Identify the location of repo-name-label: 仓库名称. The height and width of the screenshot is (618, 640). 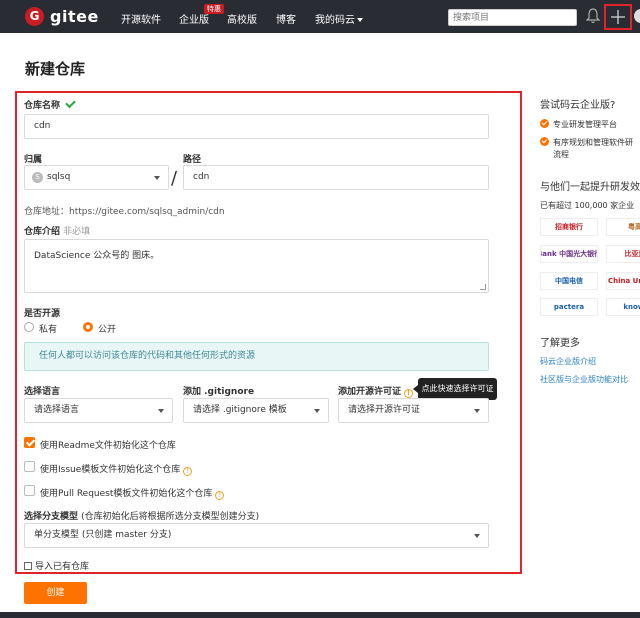
(50, 104).